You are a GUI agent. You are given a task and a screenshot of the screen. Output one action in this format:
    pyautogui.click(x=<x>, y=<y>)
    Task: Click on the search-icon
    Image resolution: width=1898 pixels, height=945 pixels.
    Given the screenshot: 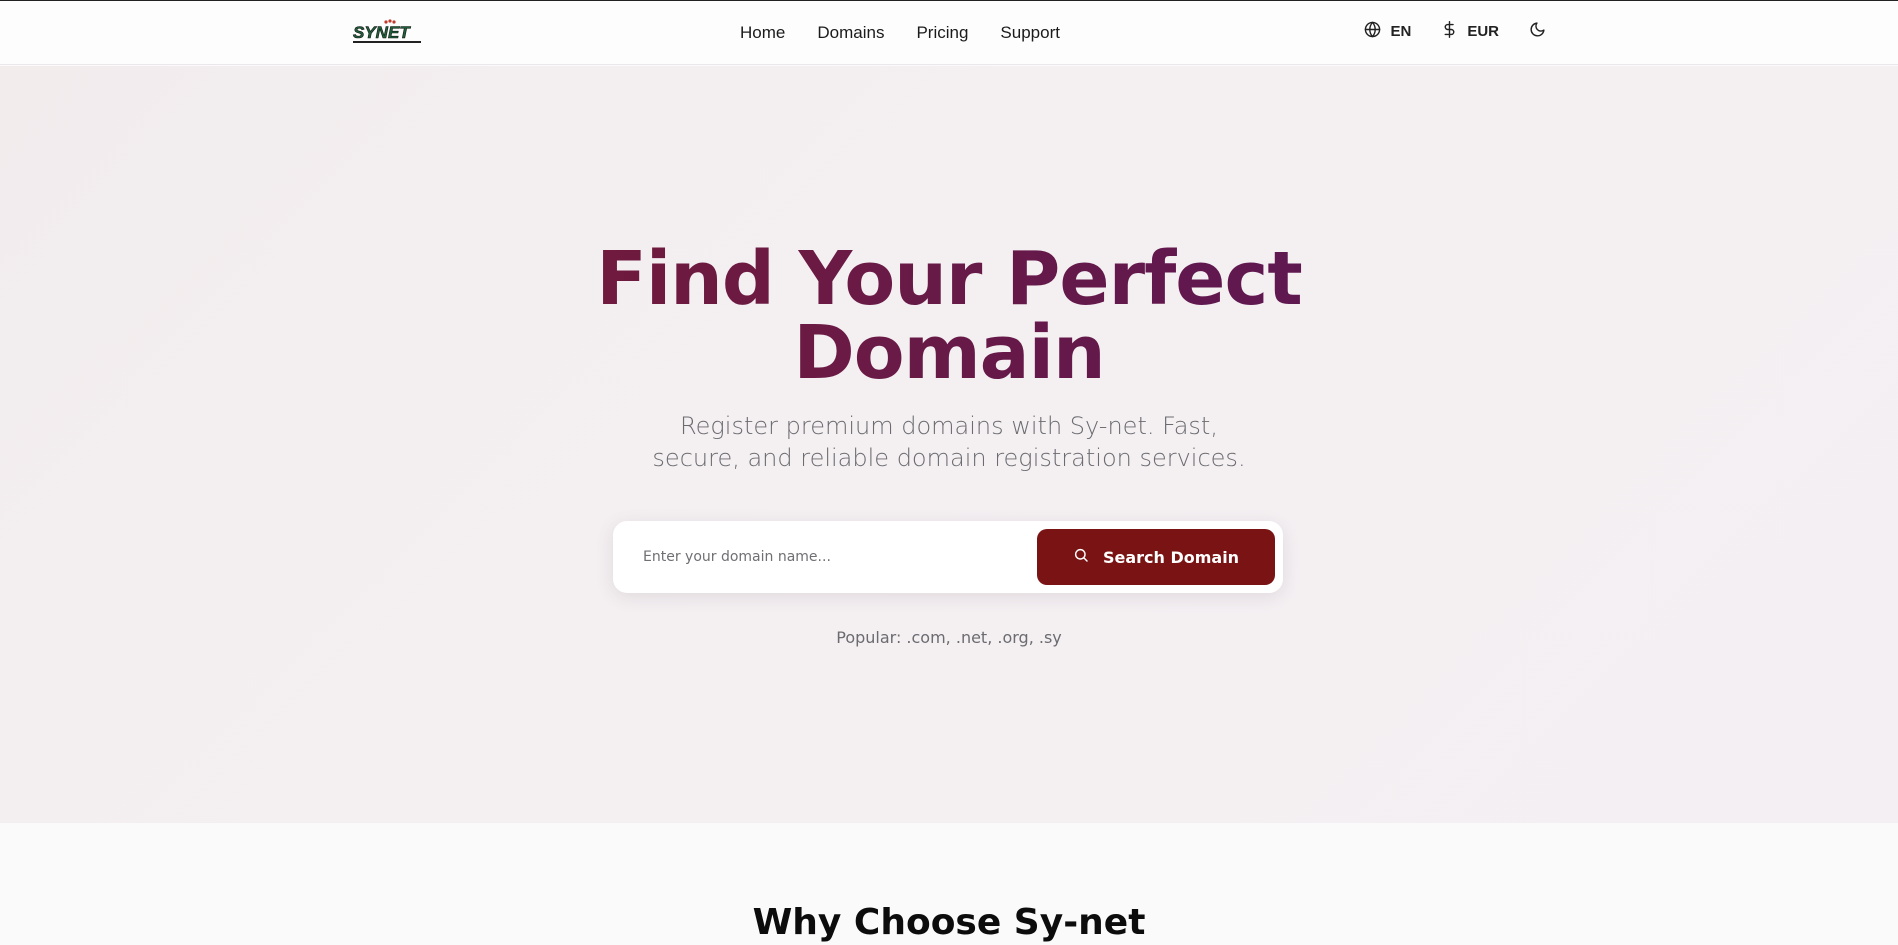 What is the action you would take?
    pyautogui.click(x=1081, y=557)
    